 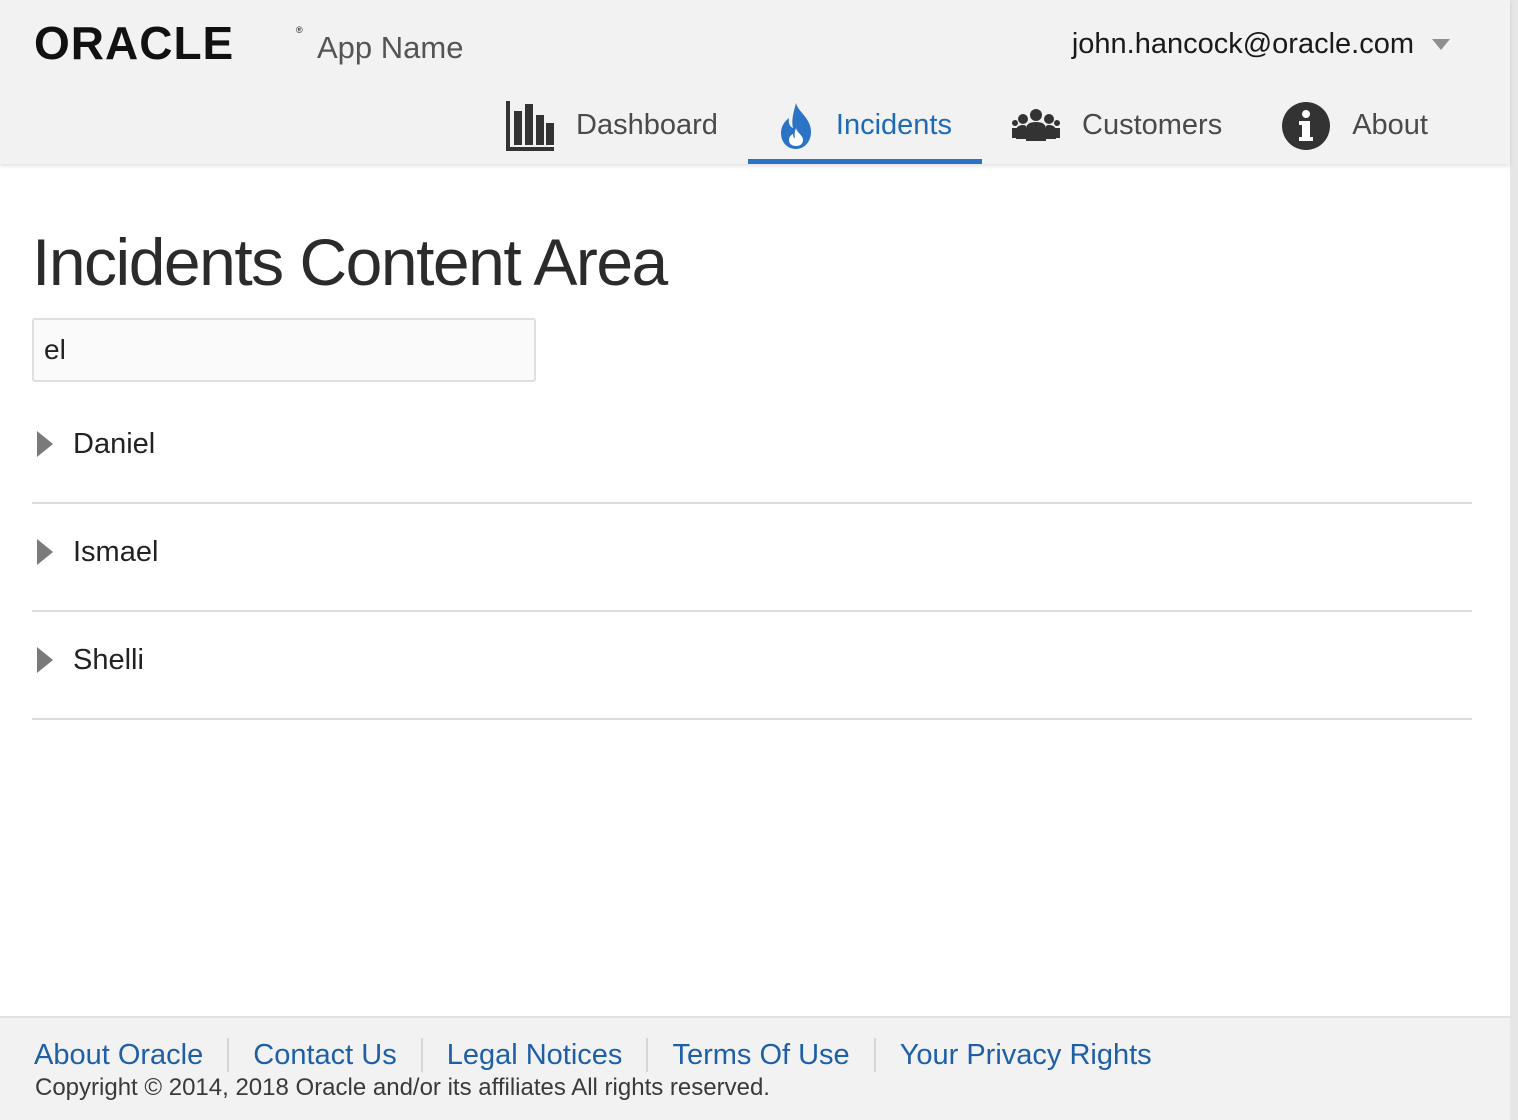 I want to click on fire-icon, so click(x=796, y=126).